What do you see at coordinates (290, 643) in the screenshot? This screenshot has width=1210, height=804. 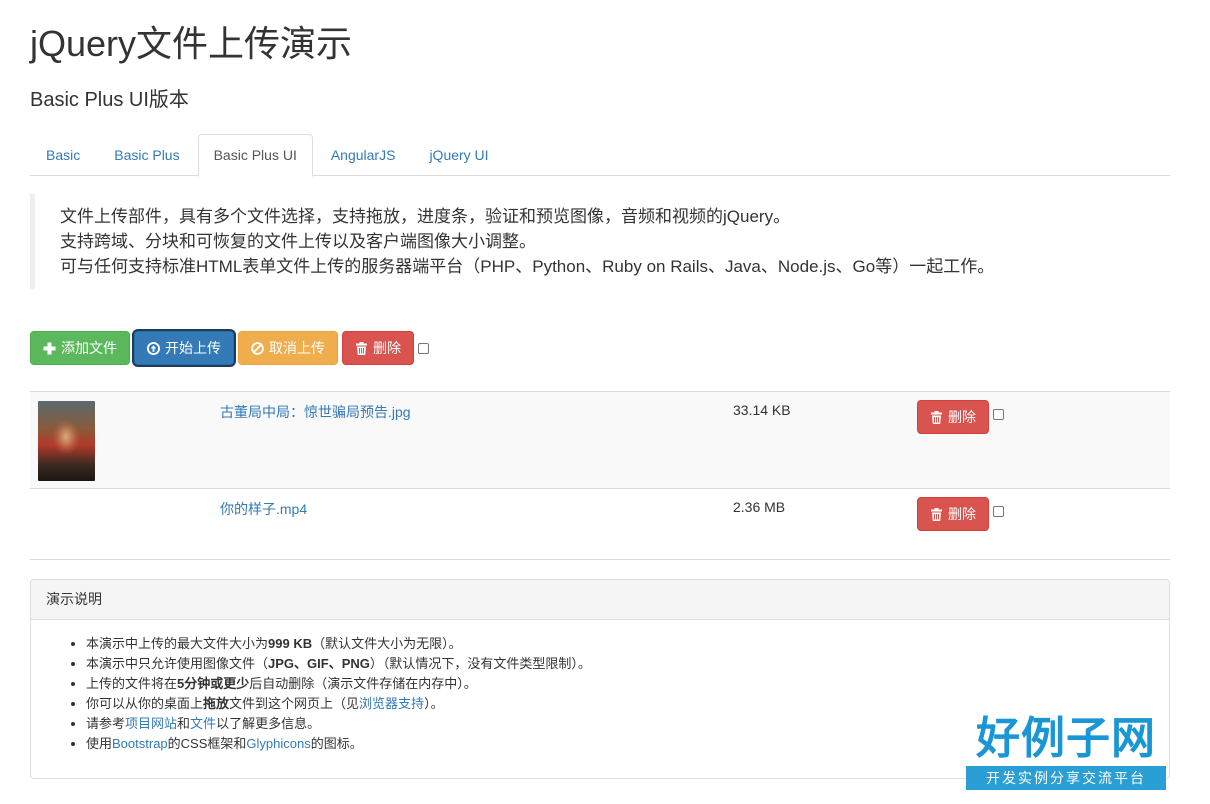 I see `note-bold: 999 KB` at bounding box center [290, 643].